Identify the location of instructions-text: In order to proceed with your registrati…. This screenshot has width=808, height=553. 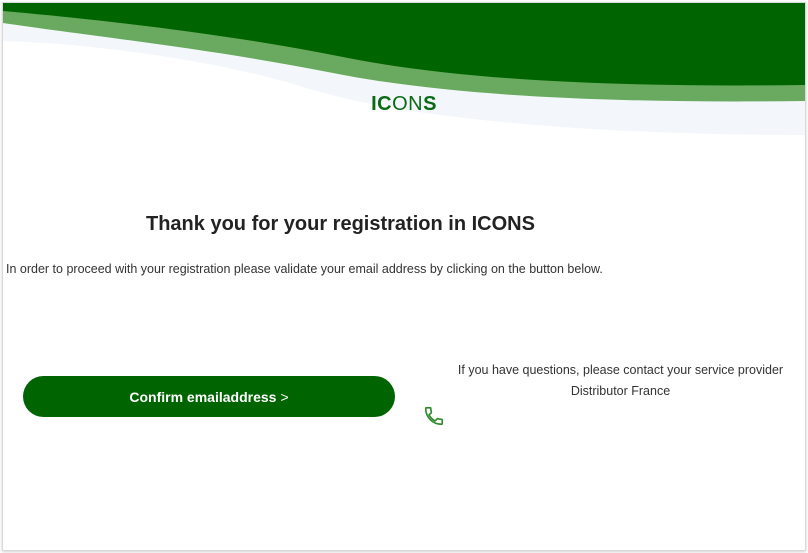
(304, 269).